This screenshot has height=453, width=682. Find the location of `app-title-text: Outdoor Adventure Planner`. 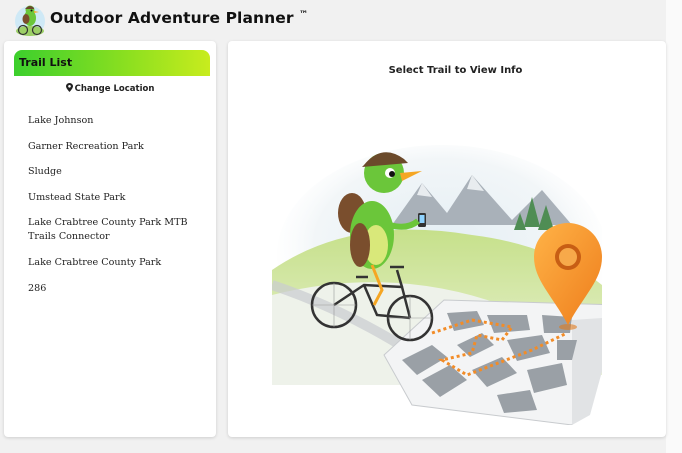

app-title-text: Outdoor Adventure Planner is located at coordinates (172, 18).